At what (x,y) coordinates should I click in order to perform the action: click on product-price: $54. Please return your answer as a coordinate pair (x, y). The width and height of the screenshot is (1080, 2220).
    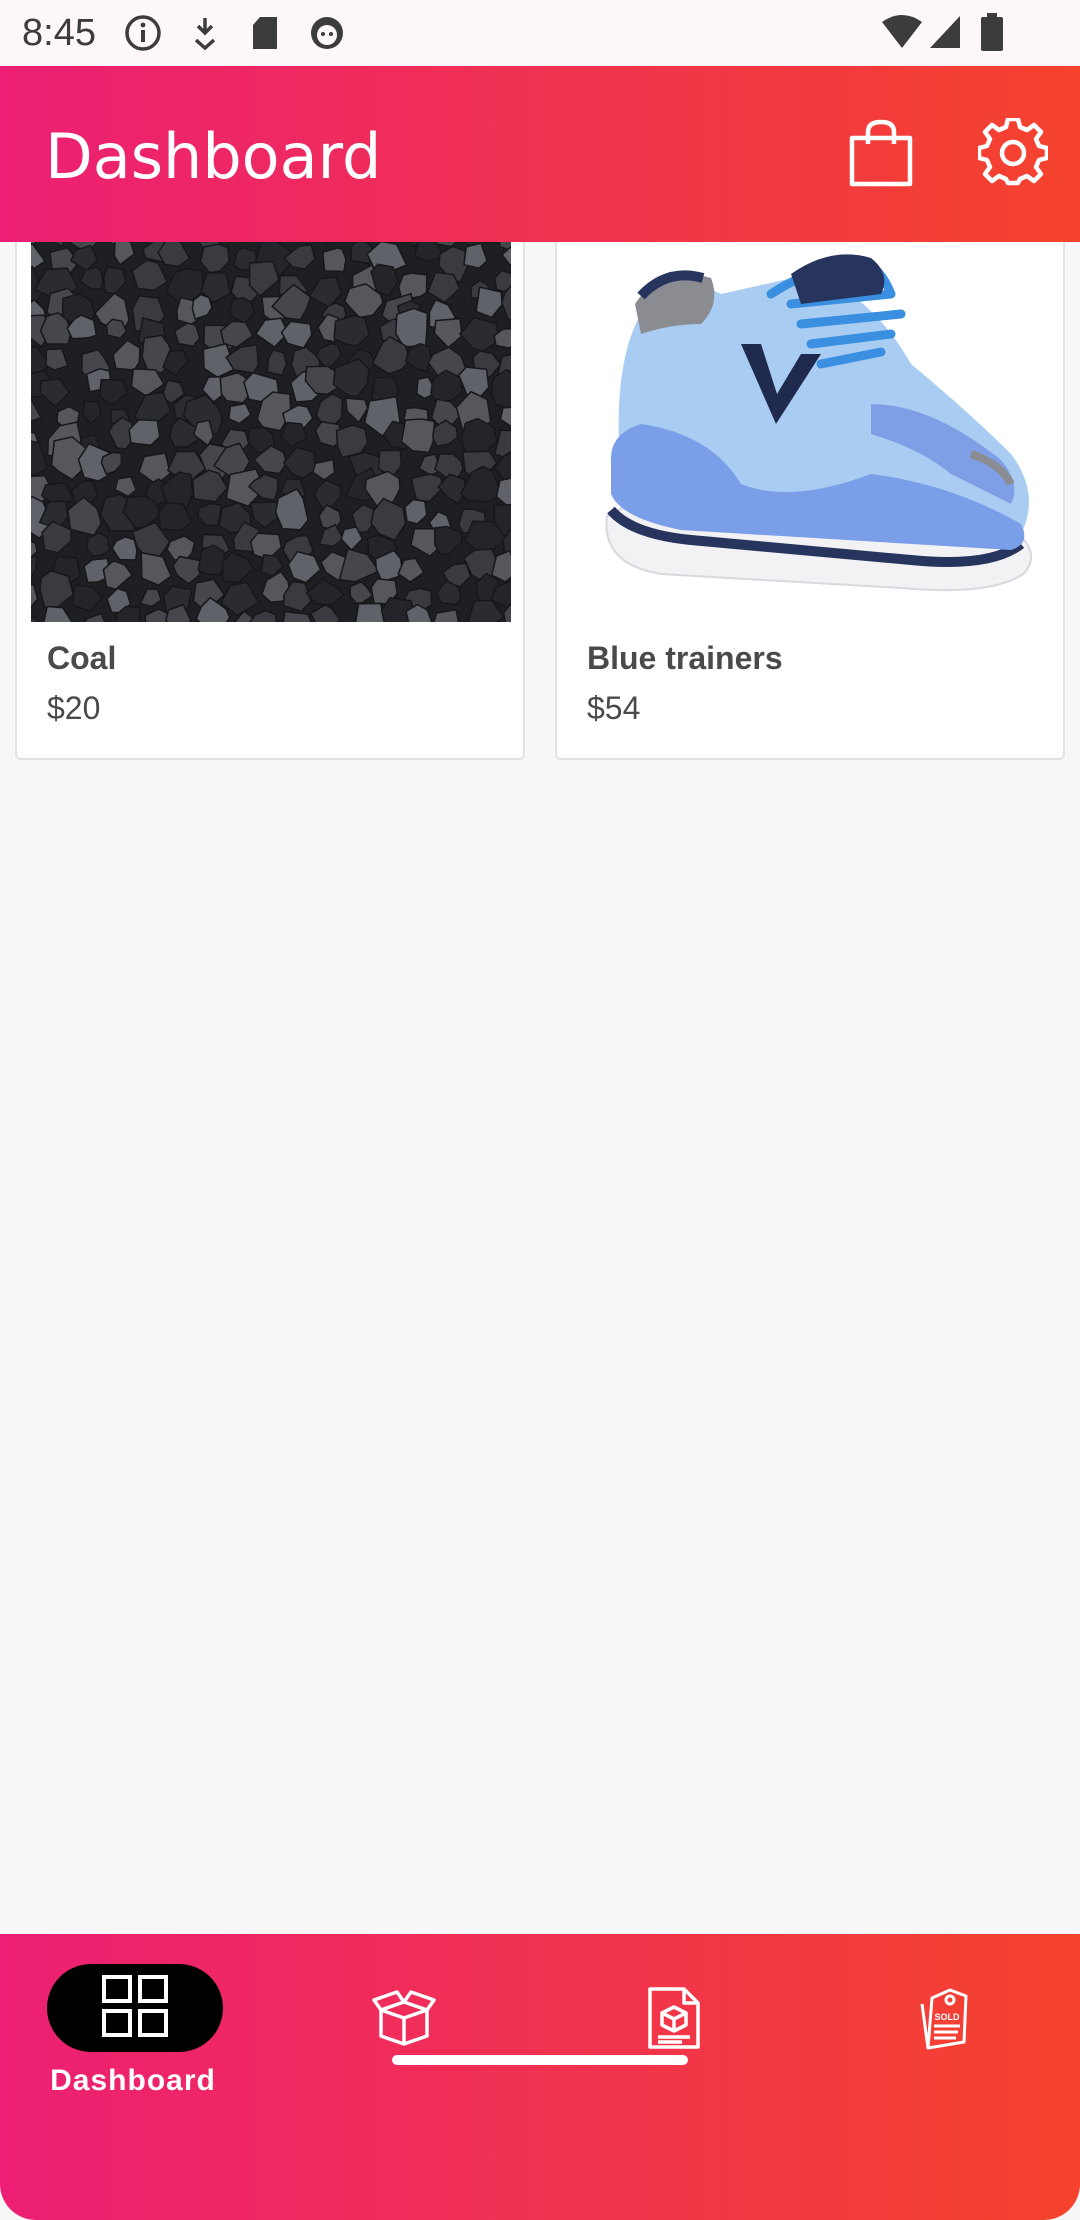
    Looking at the image, I should click on (614, 708).